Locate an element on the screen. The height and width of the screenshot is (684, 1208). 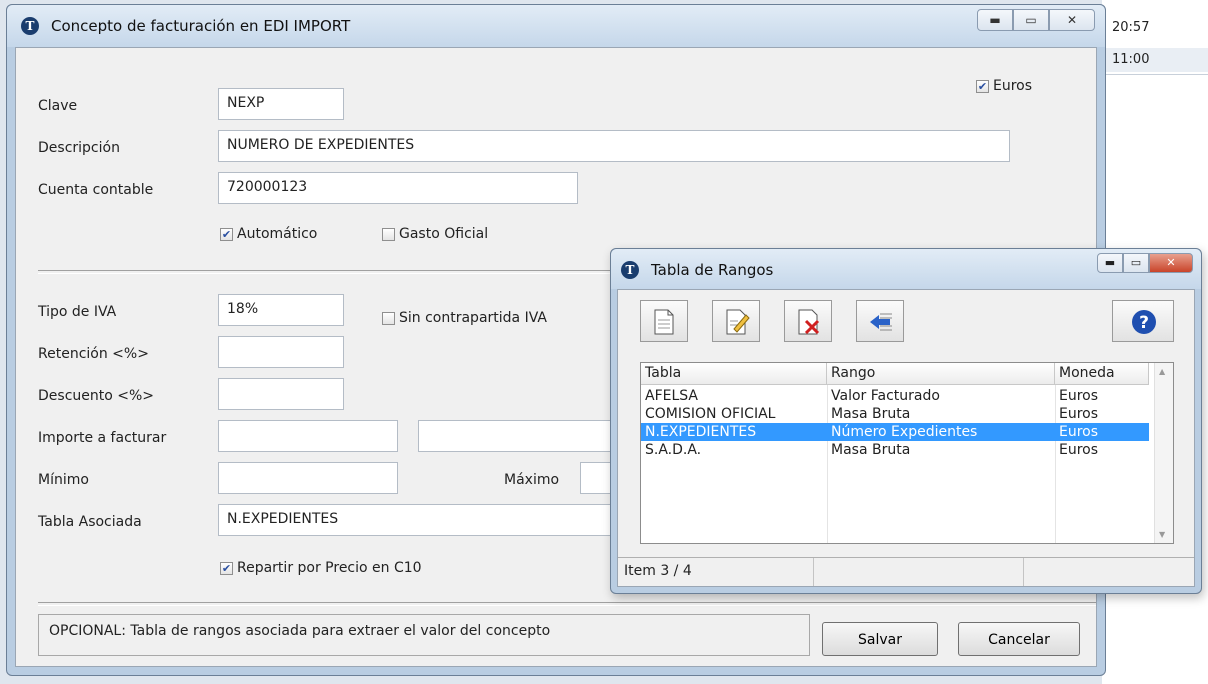
new-document-icon is located at coordinates (664, 322).